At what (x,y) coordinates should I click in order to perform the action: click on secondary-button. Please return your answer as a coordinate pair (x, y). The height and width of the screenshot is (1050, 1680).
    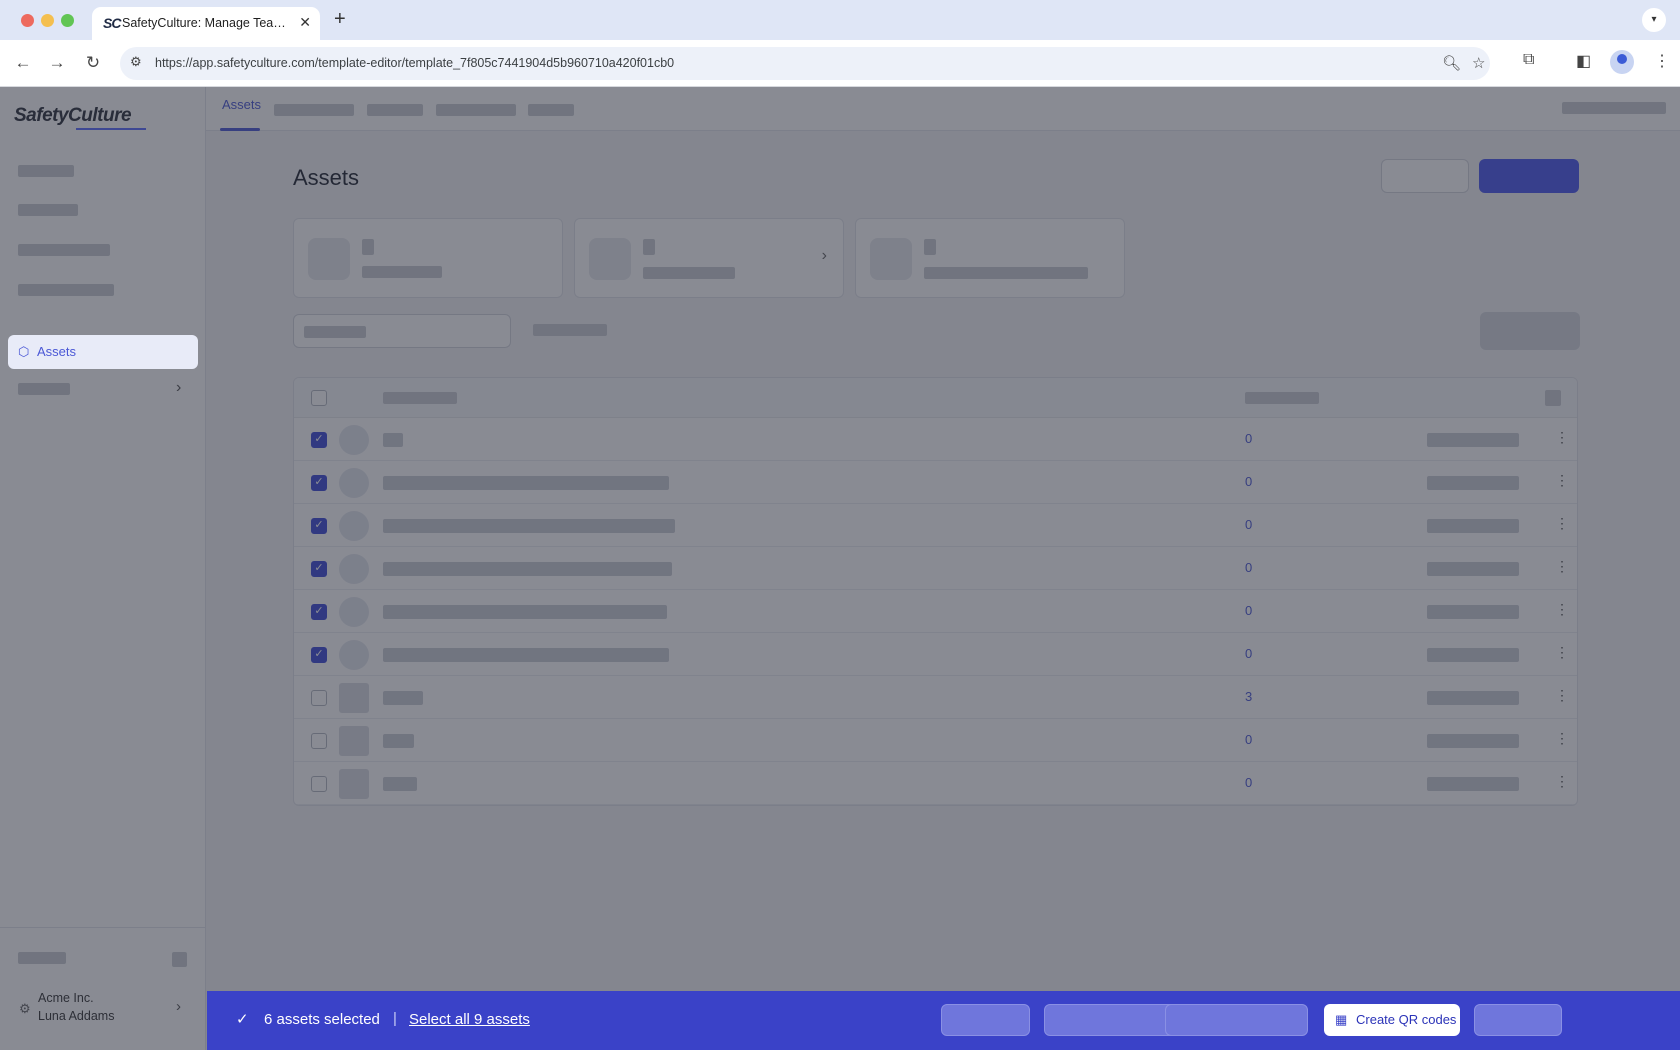
    Looking at the image, I should click on (1425, 176).